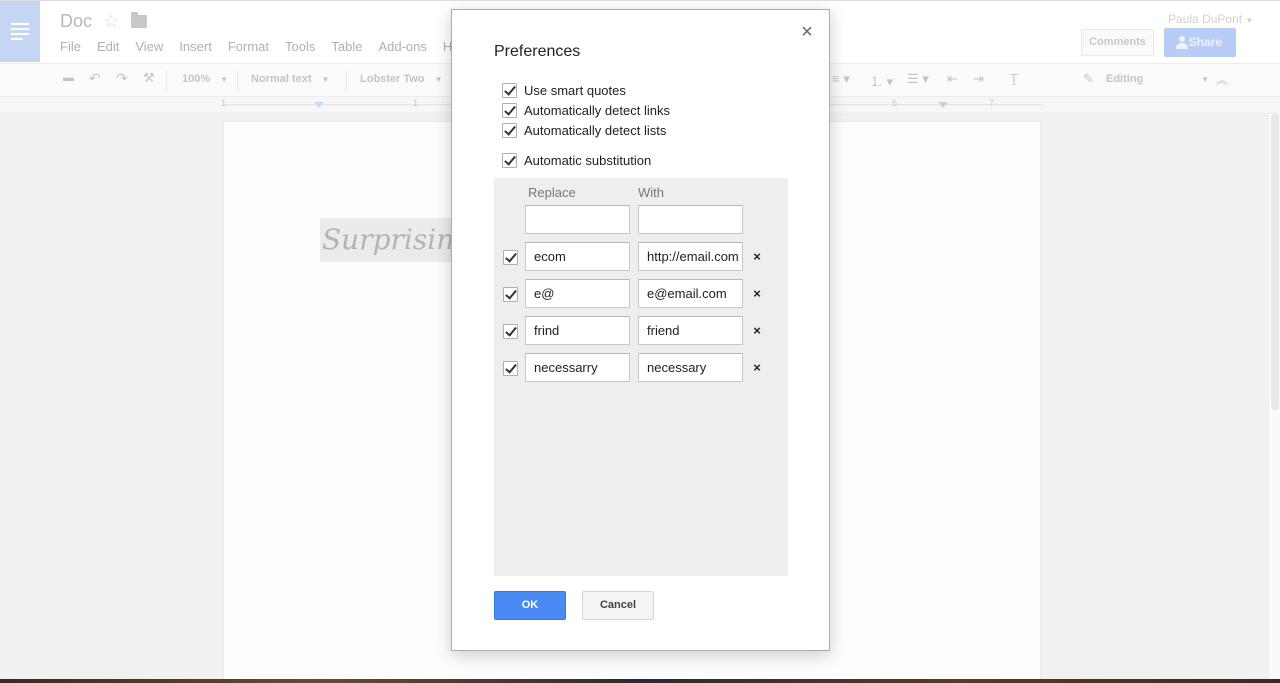 Image resolution: width=1280 pixels, height=683 pixels. Describe the element at coordinates (895, 103) in the screenshot. I see `ruler-number: 6` at that location.